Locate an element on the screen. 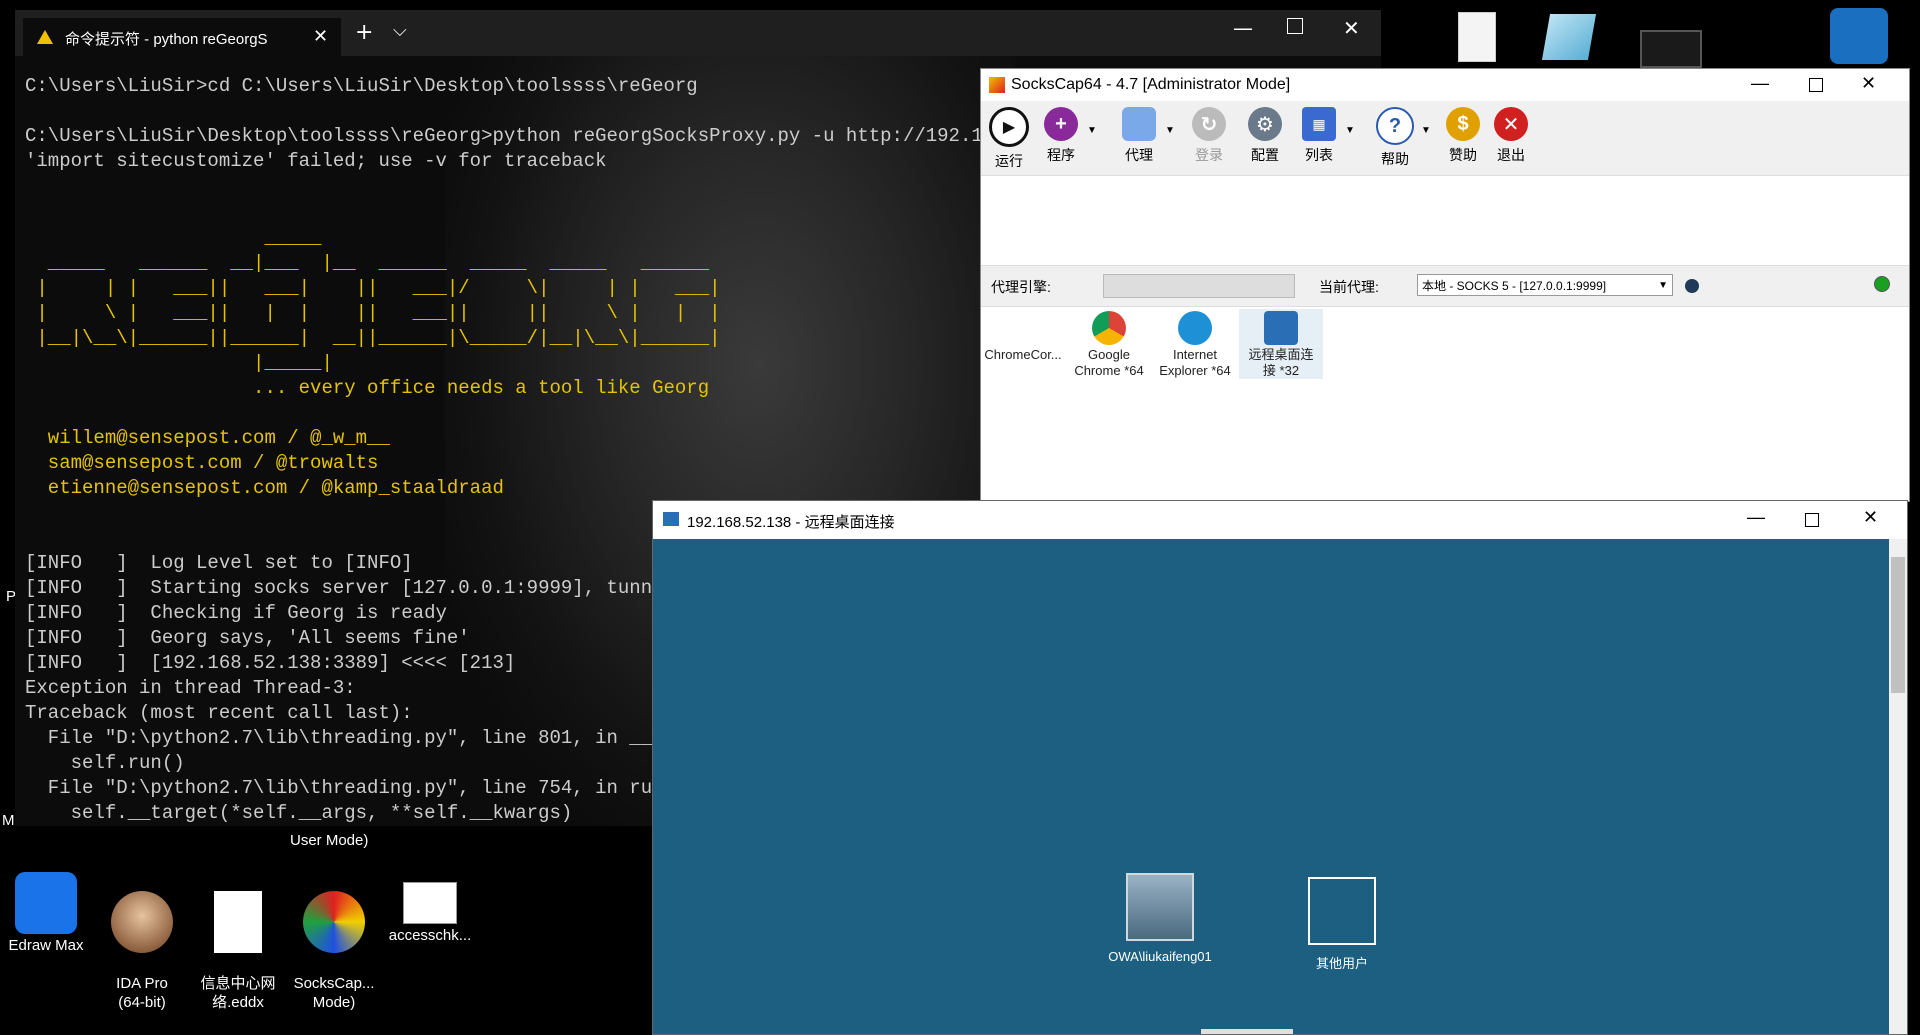  login-icon: ↻ is located at coordinates (1209, 124).